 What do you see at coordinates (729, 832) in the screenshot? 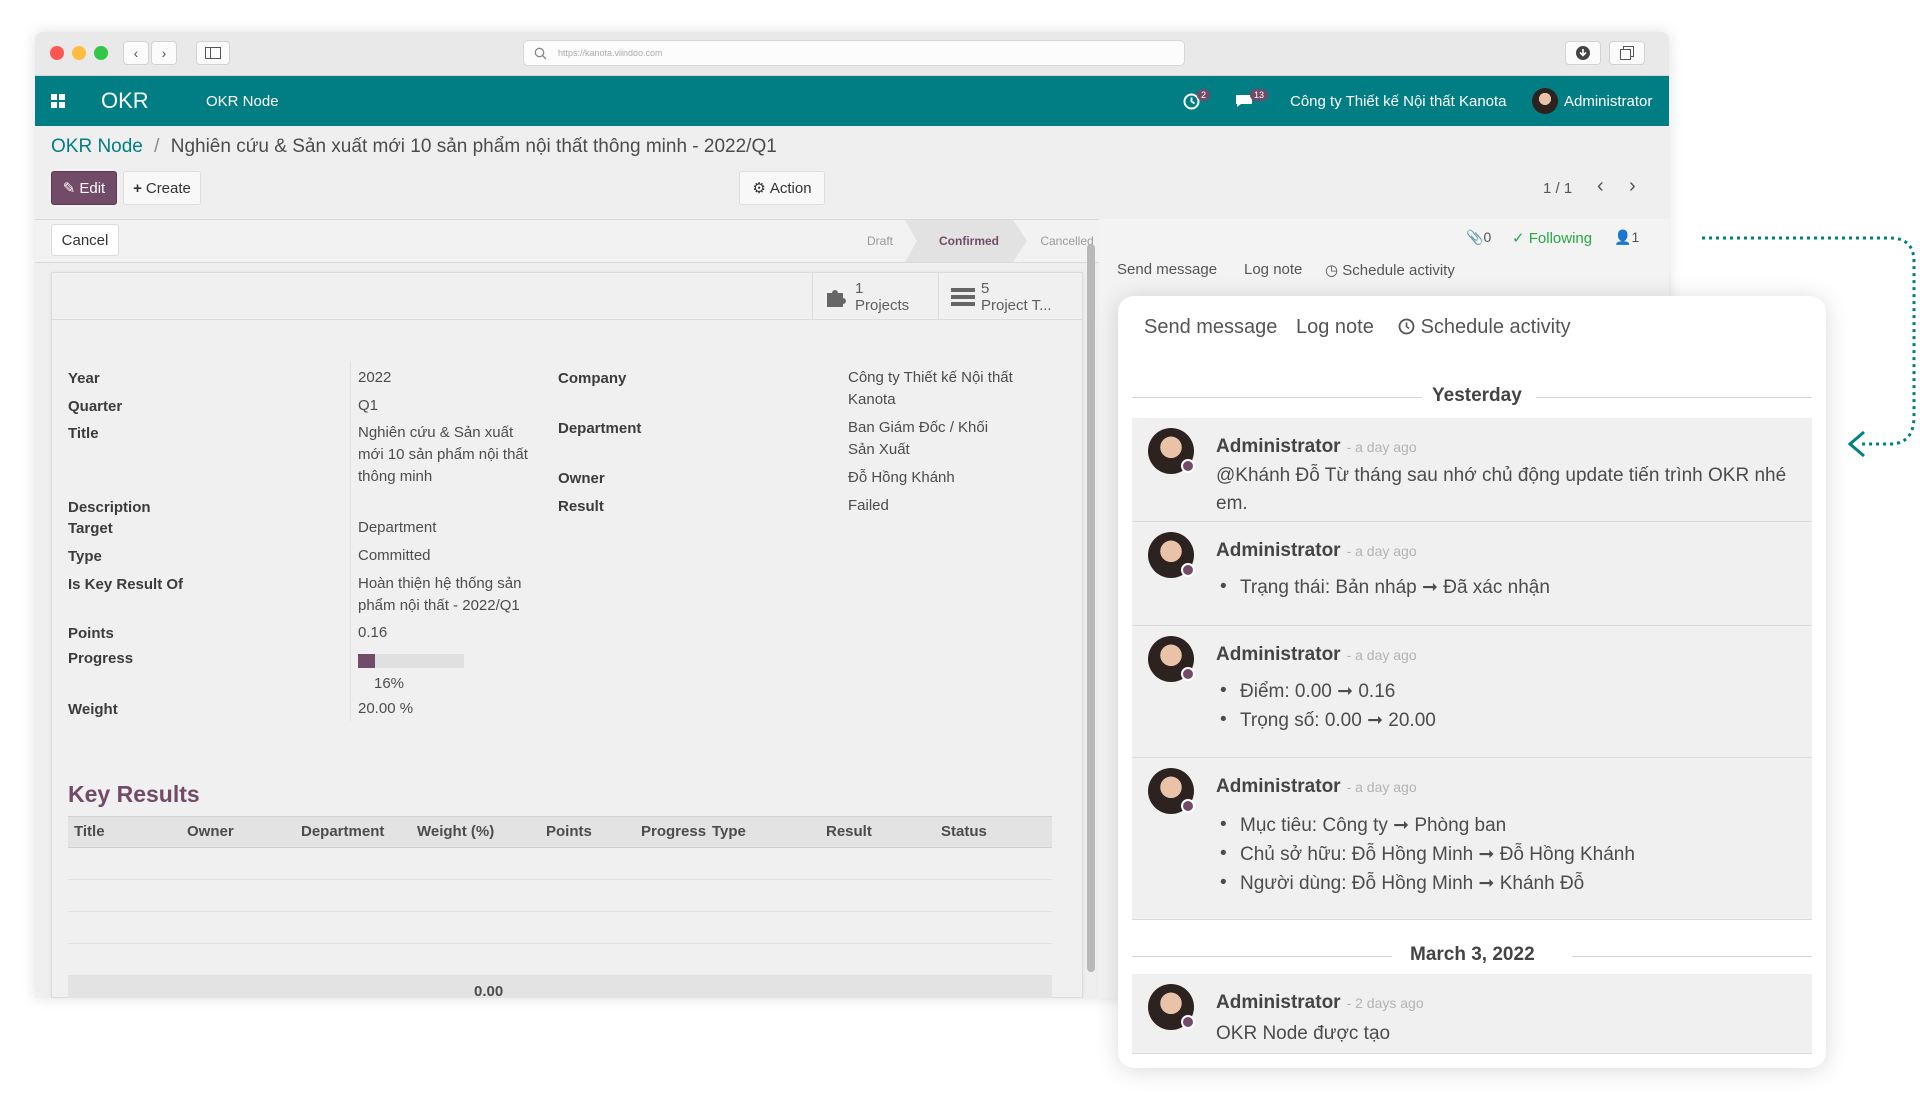
I see `column-type: Type` at bounding box center [729, 832].